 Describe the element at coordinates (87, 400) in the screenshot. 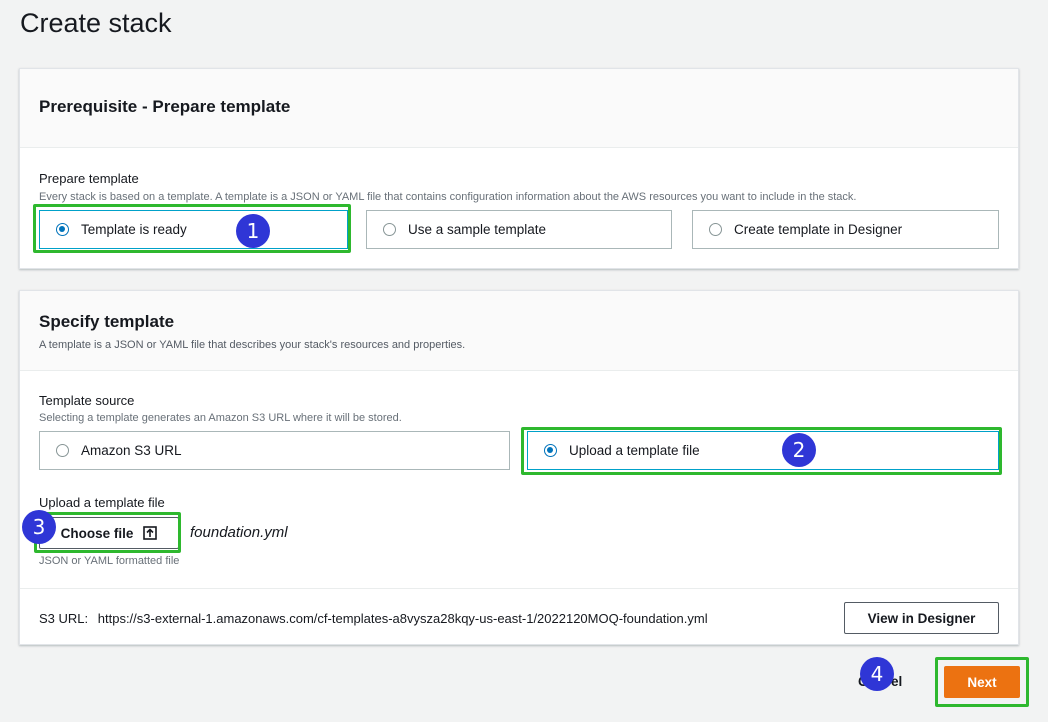

I see `template-source-label: Template source` at that location.